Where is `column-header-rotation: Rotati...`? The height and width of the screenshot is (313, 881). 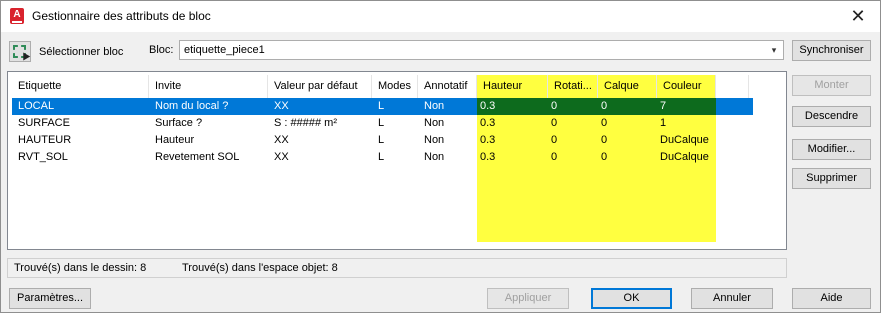 column-header-rotation: Rotati... is located at coordinates (573, 86).